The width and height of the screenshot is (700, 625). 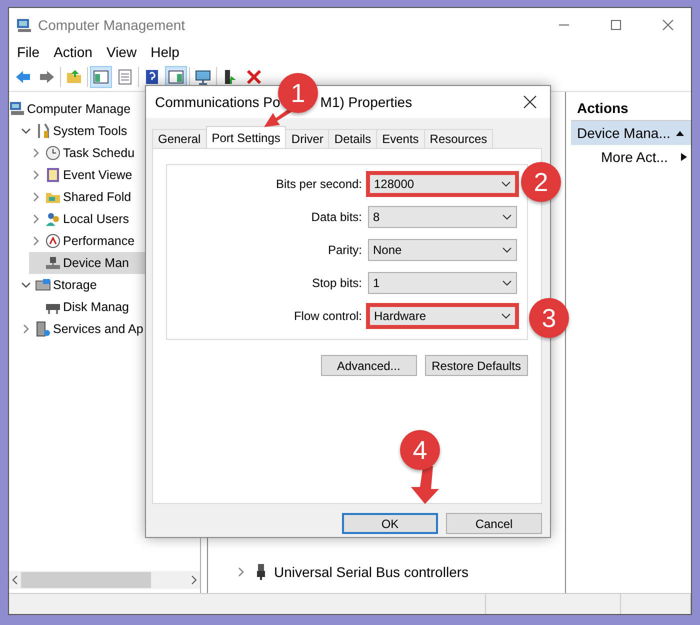 What do you see at coordinates (97, 197) in the screenshot?
I see `tree-item-label: Shared Fold` at bounding box center [97, 197].